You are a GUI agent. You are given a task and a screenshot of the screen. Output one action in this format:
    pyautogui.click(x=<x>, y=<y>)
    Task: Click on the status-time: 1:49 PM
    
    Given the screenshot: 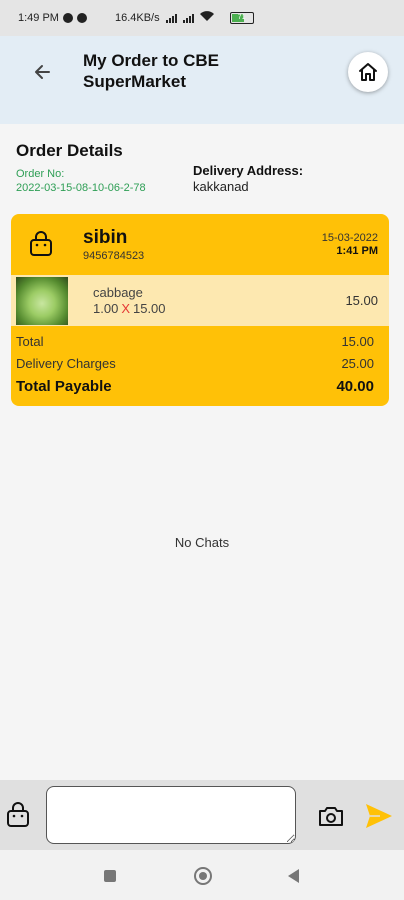 What is the action you would take?
    pyautogui.click(x=38, y=18)
    